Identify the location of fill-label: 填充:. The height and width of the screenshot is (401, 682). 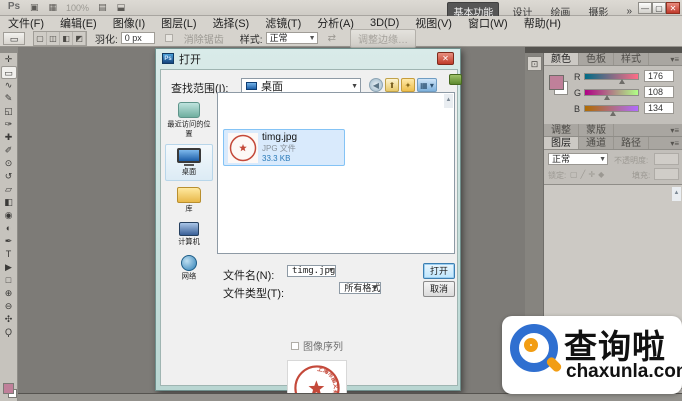
(641, 175).